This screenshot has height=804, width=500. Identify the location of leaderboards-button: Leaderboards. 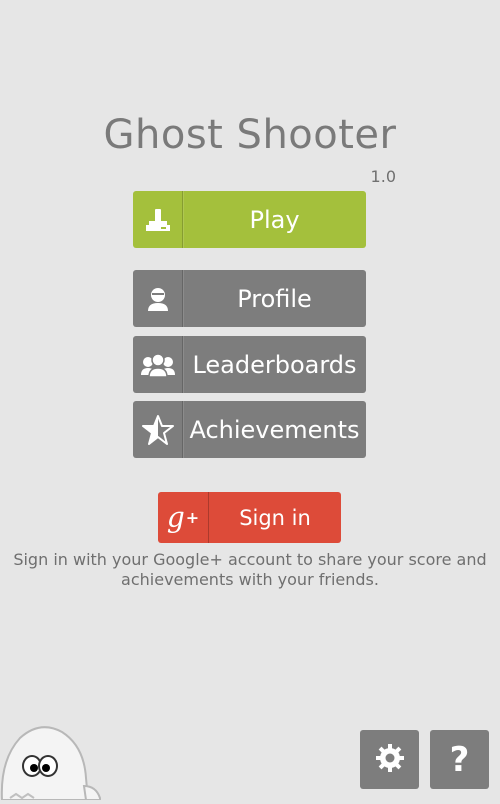
(249, 364).